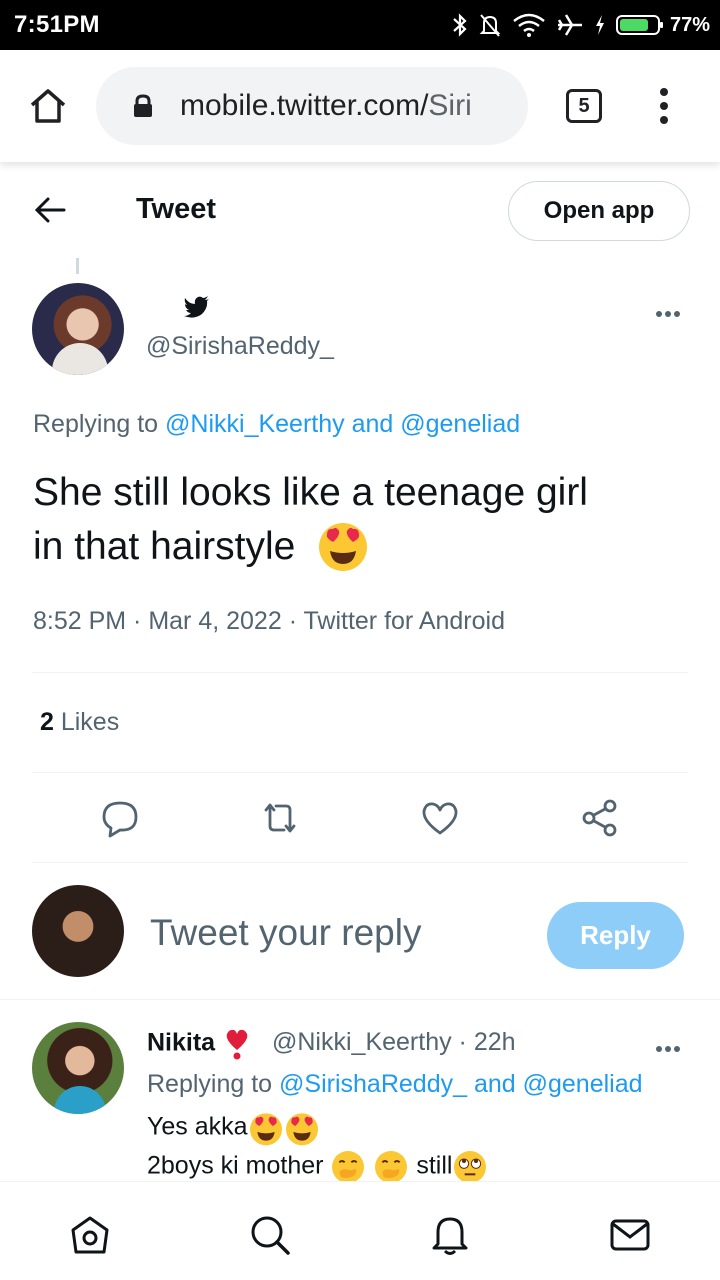 The image size is (720, 1280). Describe the element at coordinates (304, 105) in the screenshot. I see `url-host: mobile.twitter.com/` at that location.